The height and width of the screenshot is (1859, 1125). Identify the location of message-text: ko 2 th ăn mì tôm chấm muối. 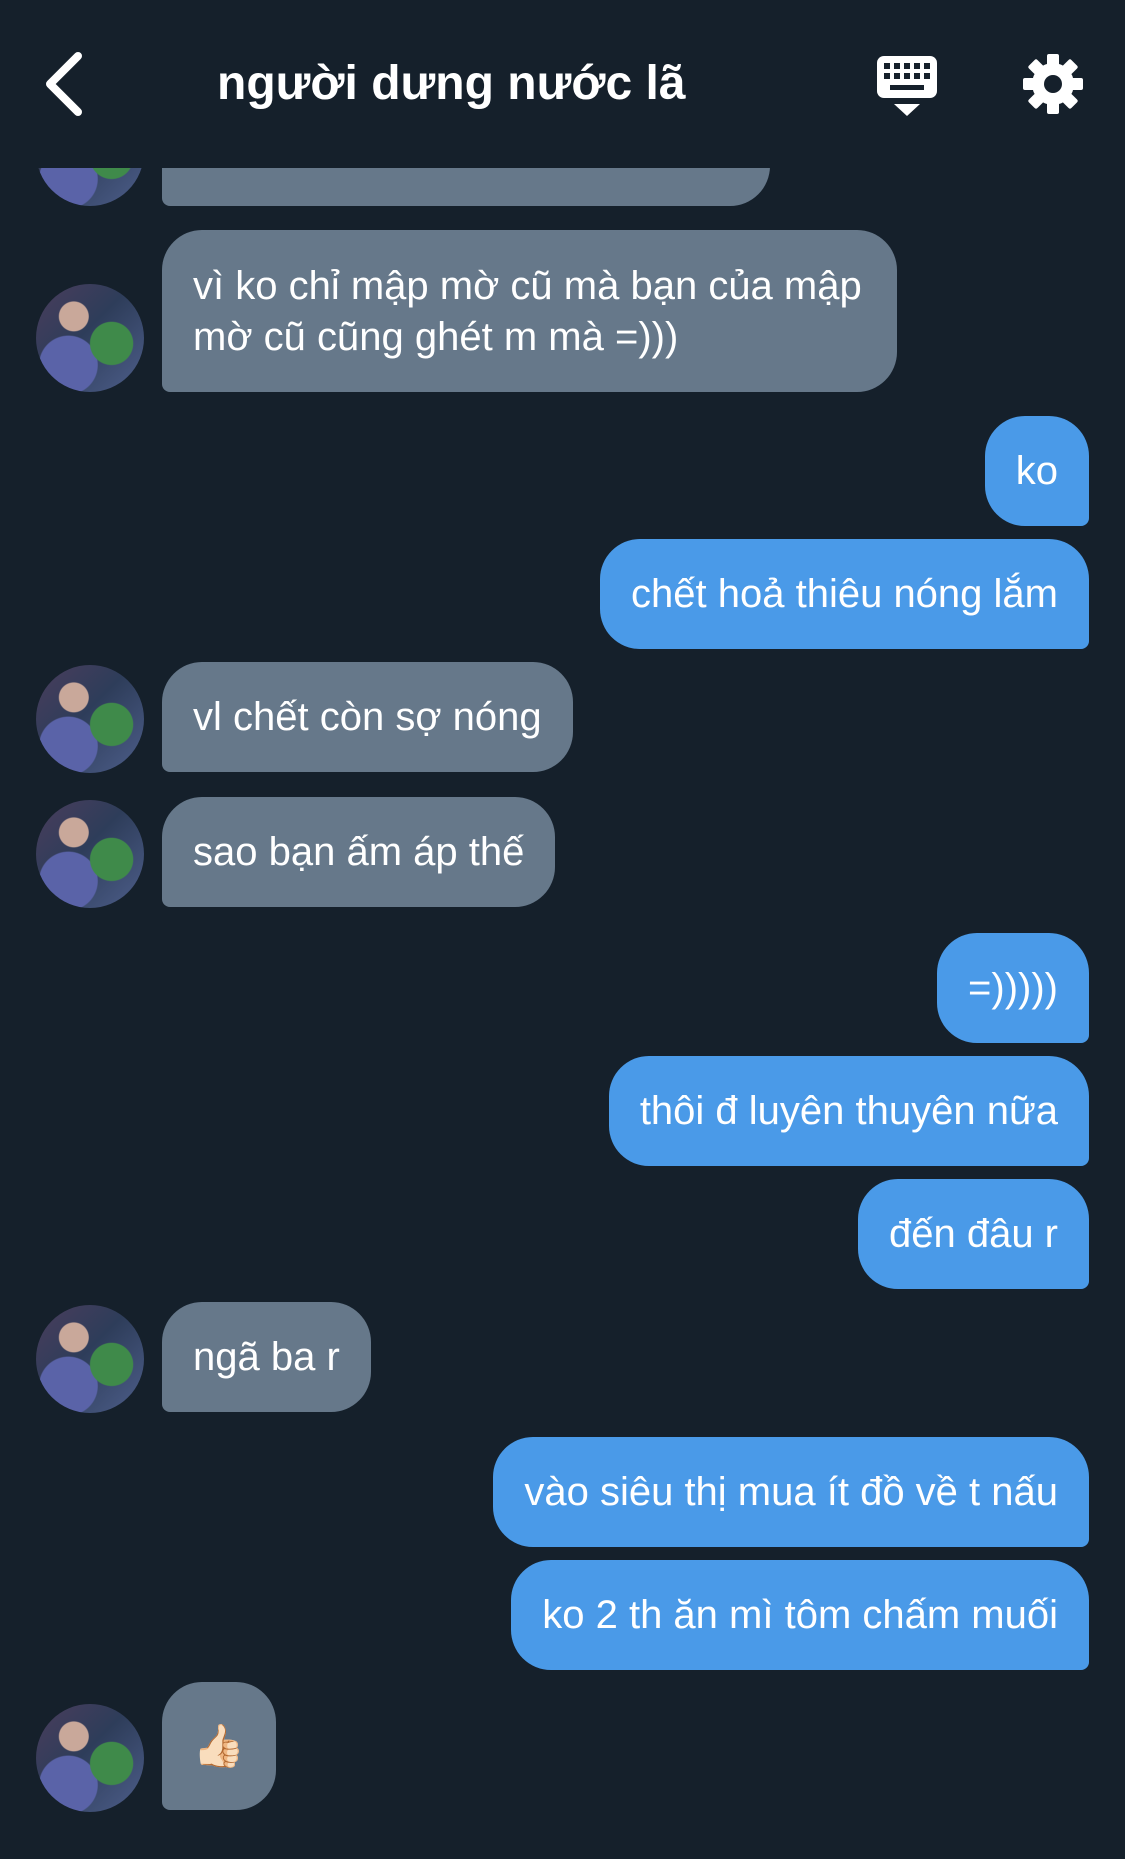
(800, 1615).